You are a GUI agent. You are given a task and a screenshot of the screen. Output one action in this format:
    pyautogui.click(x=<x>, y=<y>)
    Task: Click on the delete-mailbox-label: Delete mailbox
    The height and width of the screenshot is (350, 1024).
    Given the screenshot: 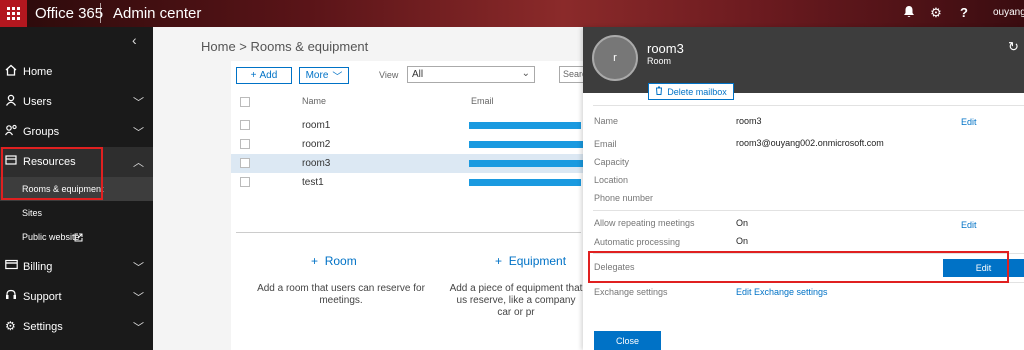 What is the action you would take?
    pyautogui.click(x=697, y=91)
    